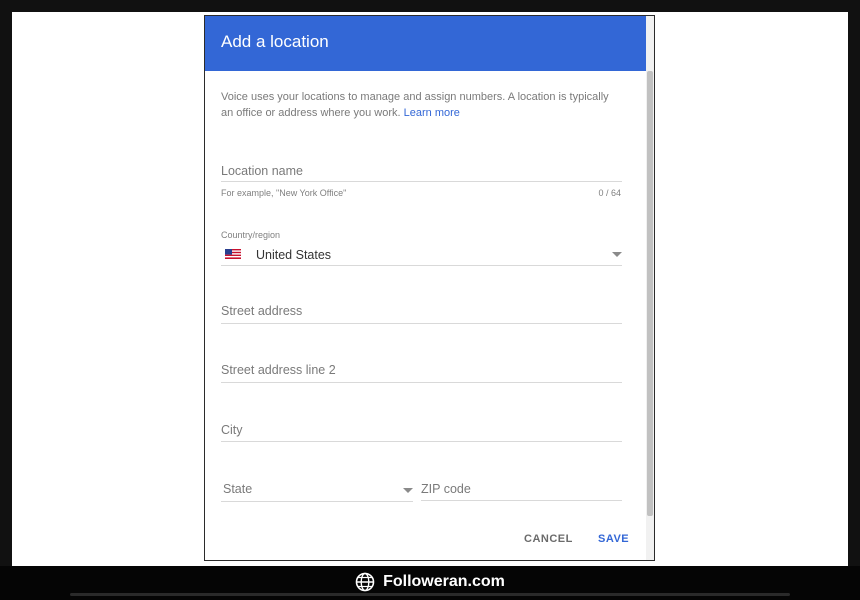  I want to click on location-name-counter: 0 / 64, so click(609, 193).